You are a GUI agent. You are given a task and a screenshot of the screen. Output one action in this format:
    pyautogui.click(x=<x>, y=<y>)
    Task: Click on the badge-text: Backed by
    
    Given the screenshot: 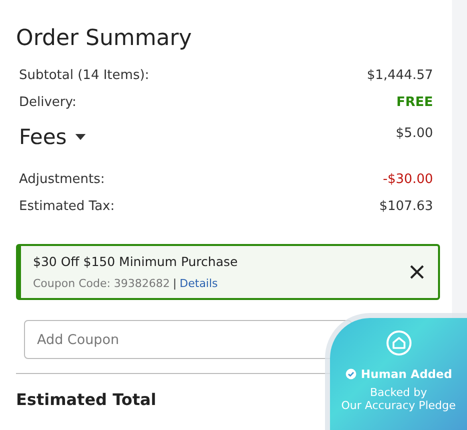 What is the action you would take?
    pyautogui.click(x=399, y=392)
    